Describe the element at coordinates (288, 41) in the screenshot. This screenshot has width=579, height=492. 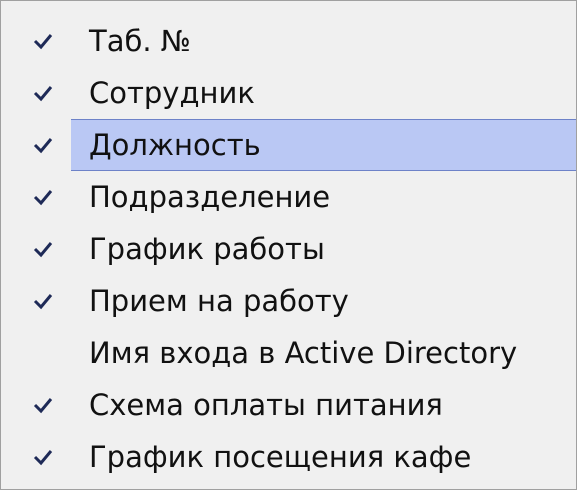
I see `menu-item-tab-number: Таб. №` at that location.